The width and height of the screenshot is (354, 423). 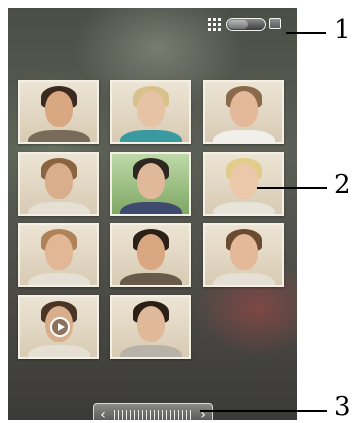 I want to click on photo-woman-outdoors, so click(x=150, y=184).